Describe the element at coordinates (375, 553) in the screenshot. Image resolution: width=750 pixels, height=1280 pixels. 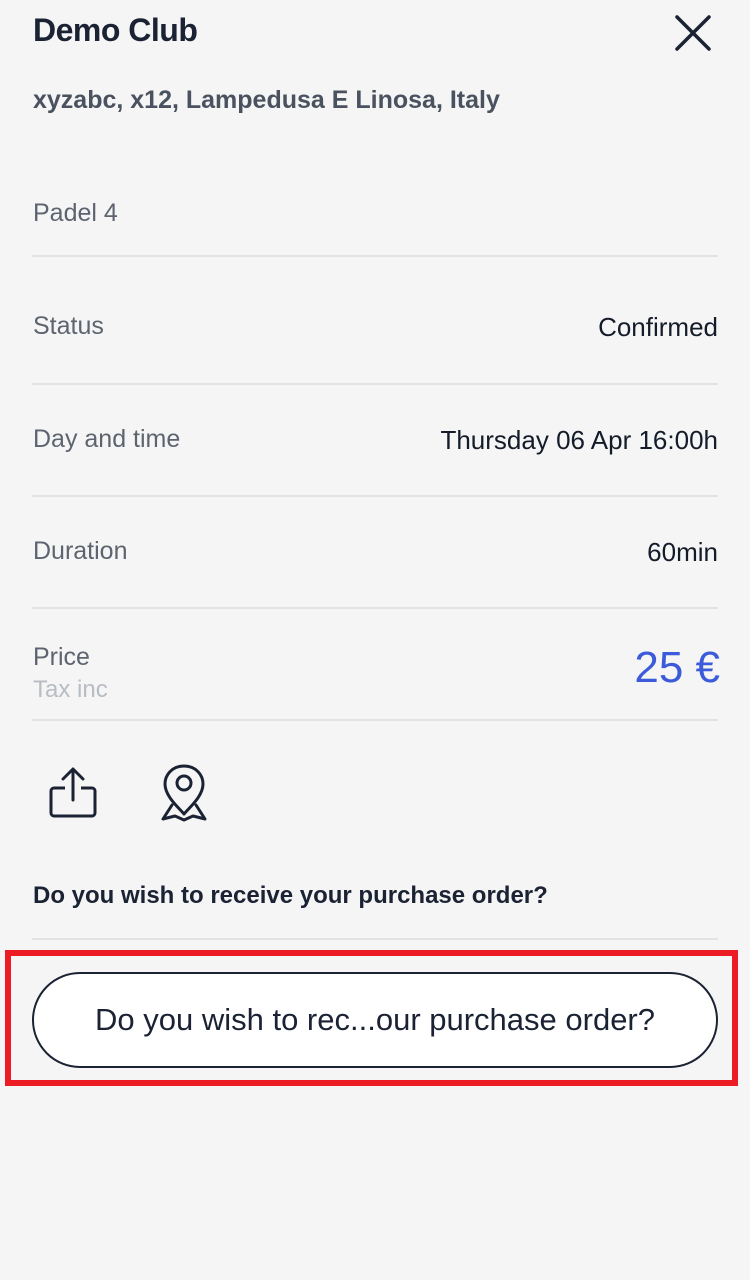
I see `duration-row: Duration 60min` at that location.